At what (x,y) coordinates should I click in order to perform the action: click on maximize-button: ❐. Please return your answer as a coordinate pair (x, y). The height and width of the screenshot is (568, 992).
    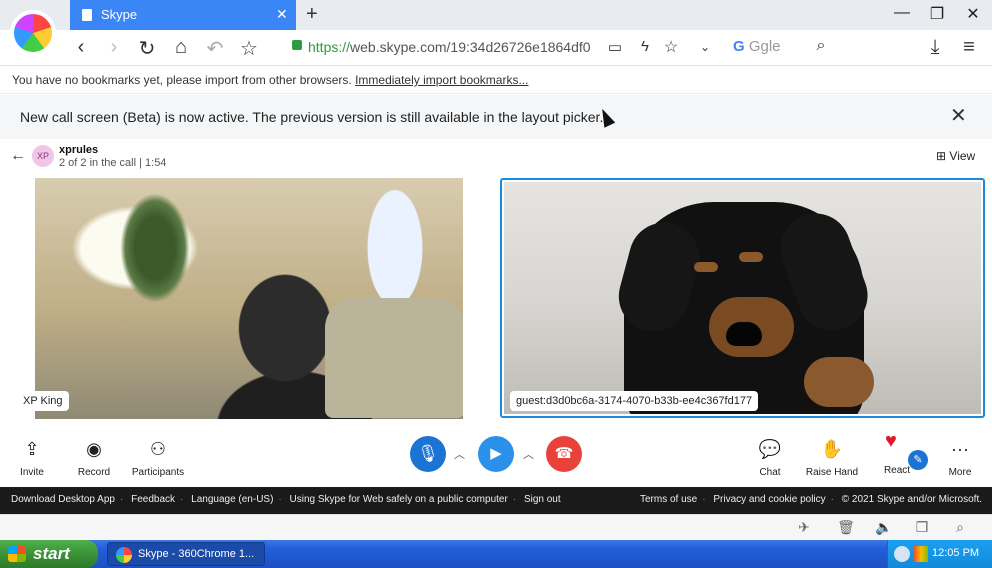
    Looking at the image, I should click on (937, 14).